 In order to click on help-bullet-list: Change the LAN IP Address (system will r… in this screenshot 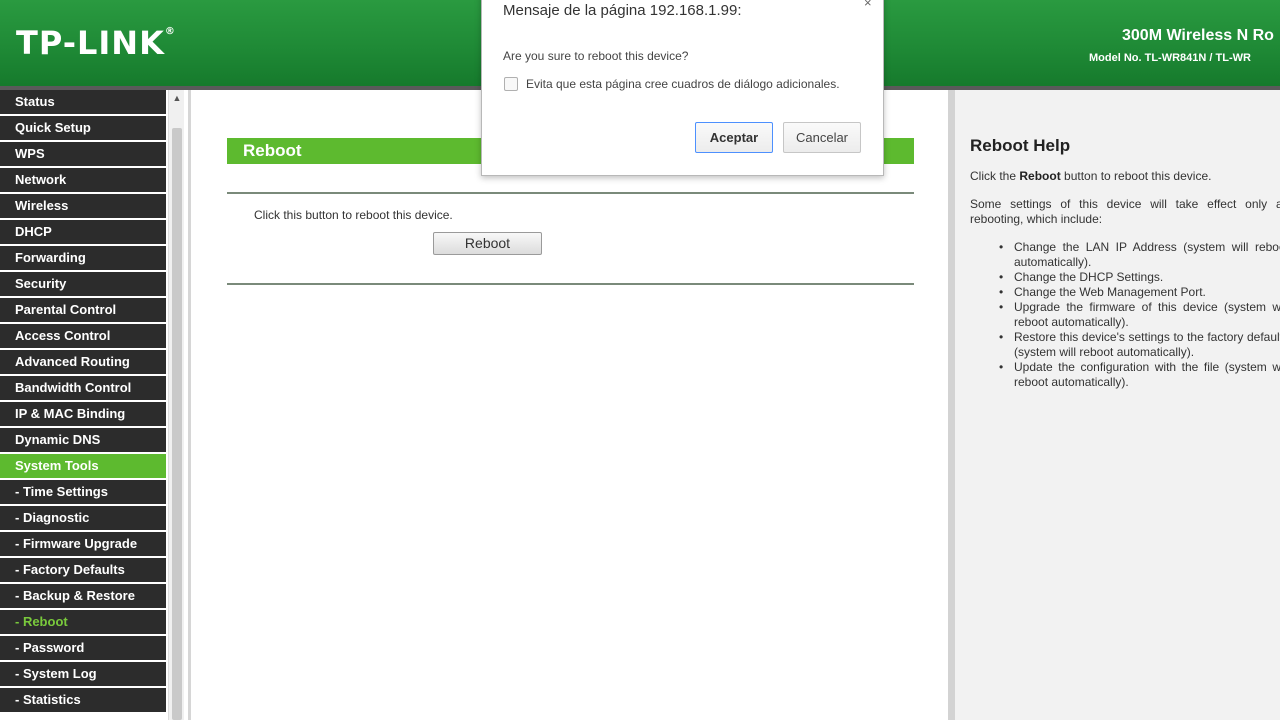, I will do `click(1139, 315)`.